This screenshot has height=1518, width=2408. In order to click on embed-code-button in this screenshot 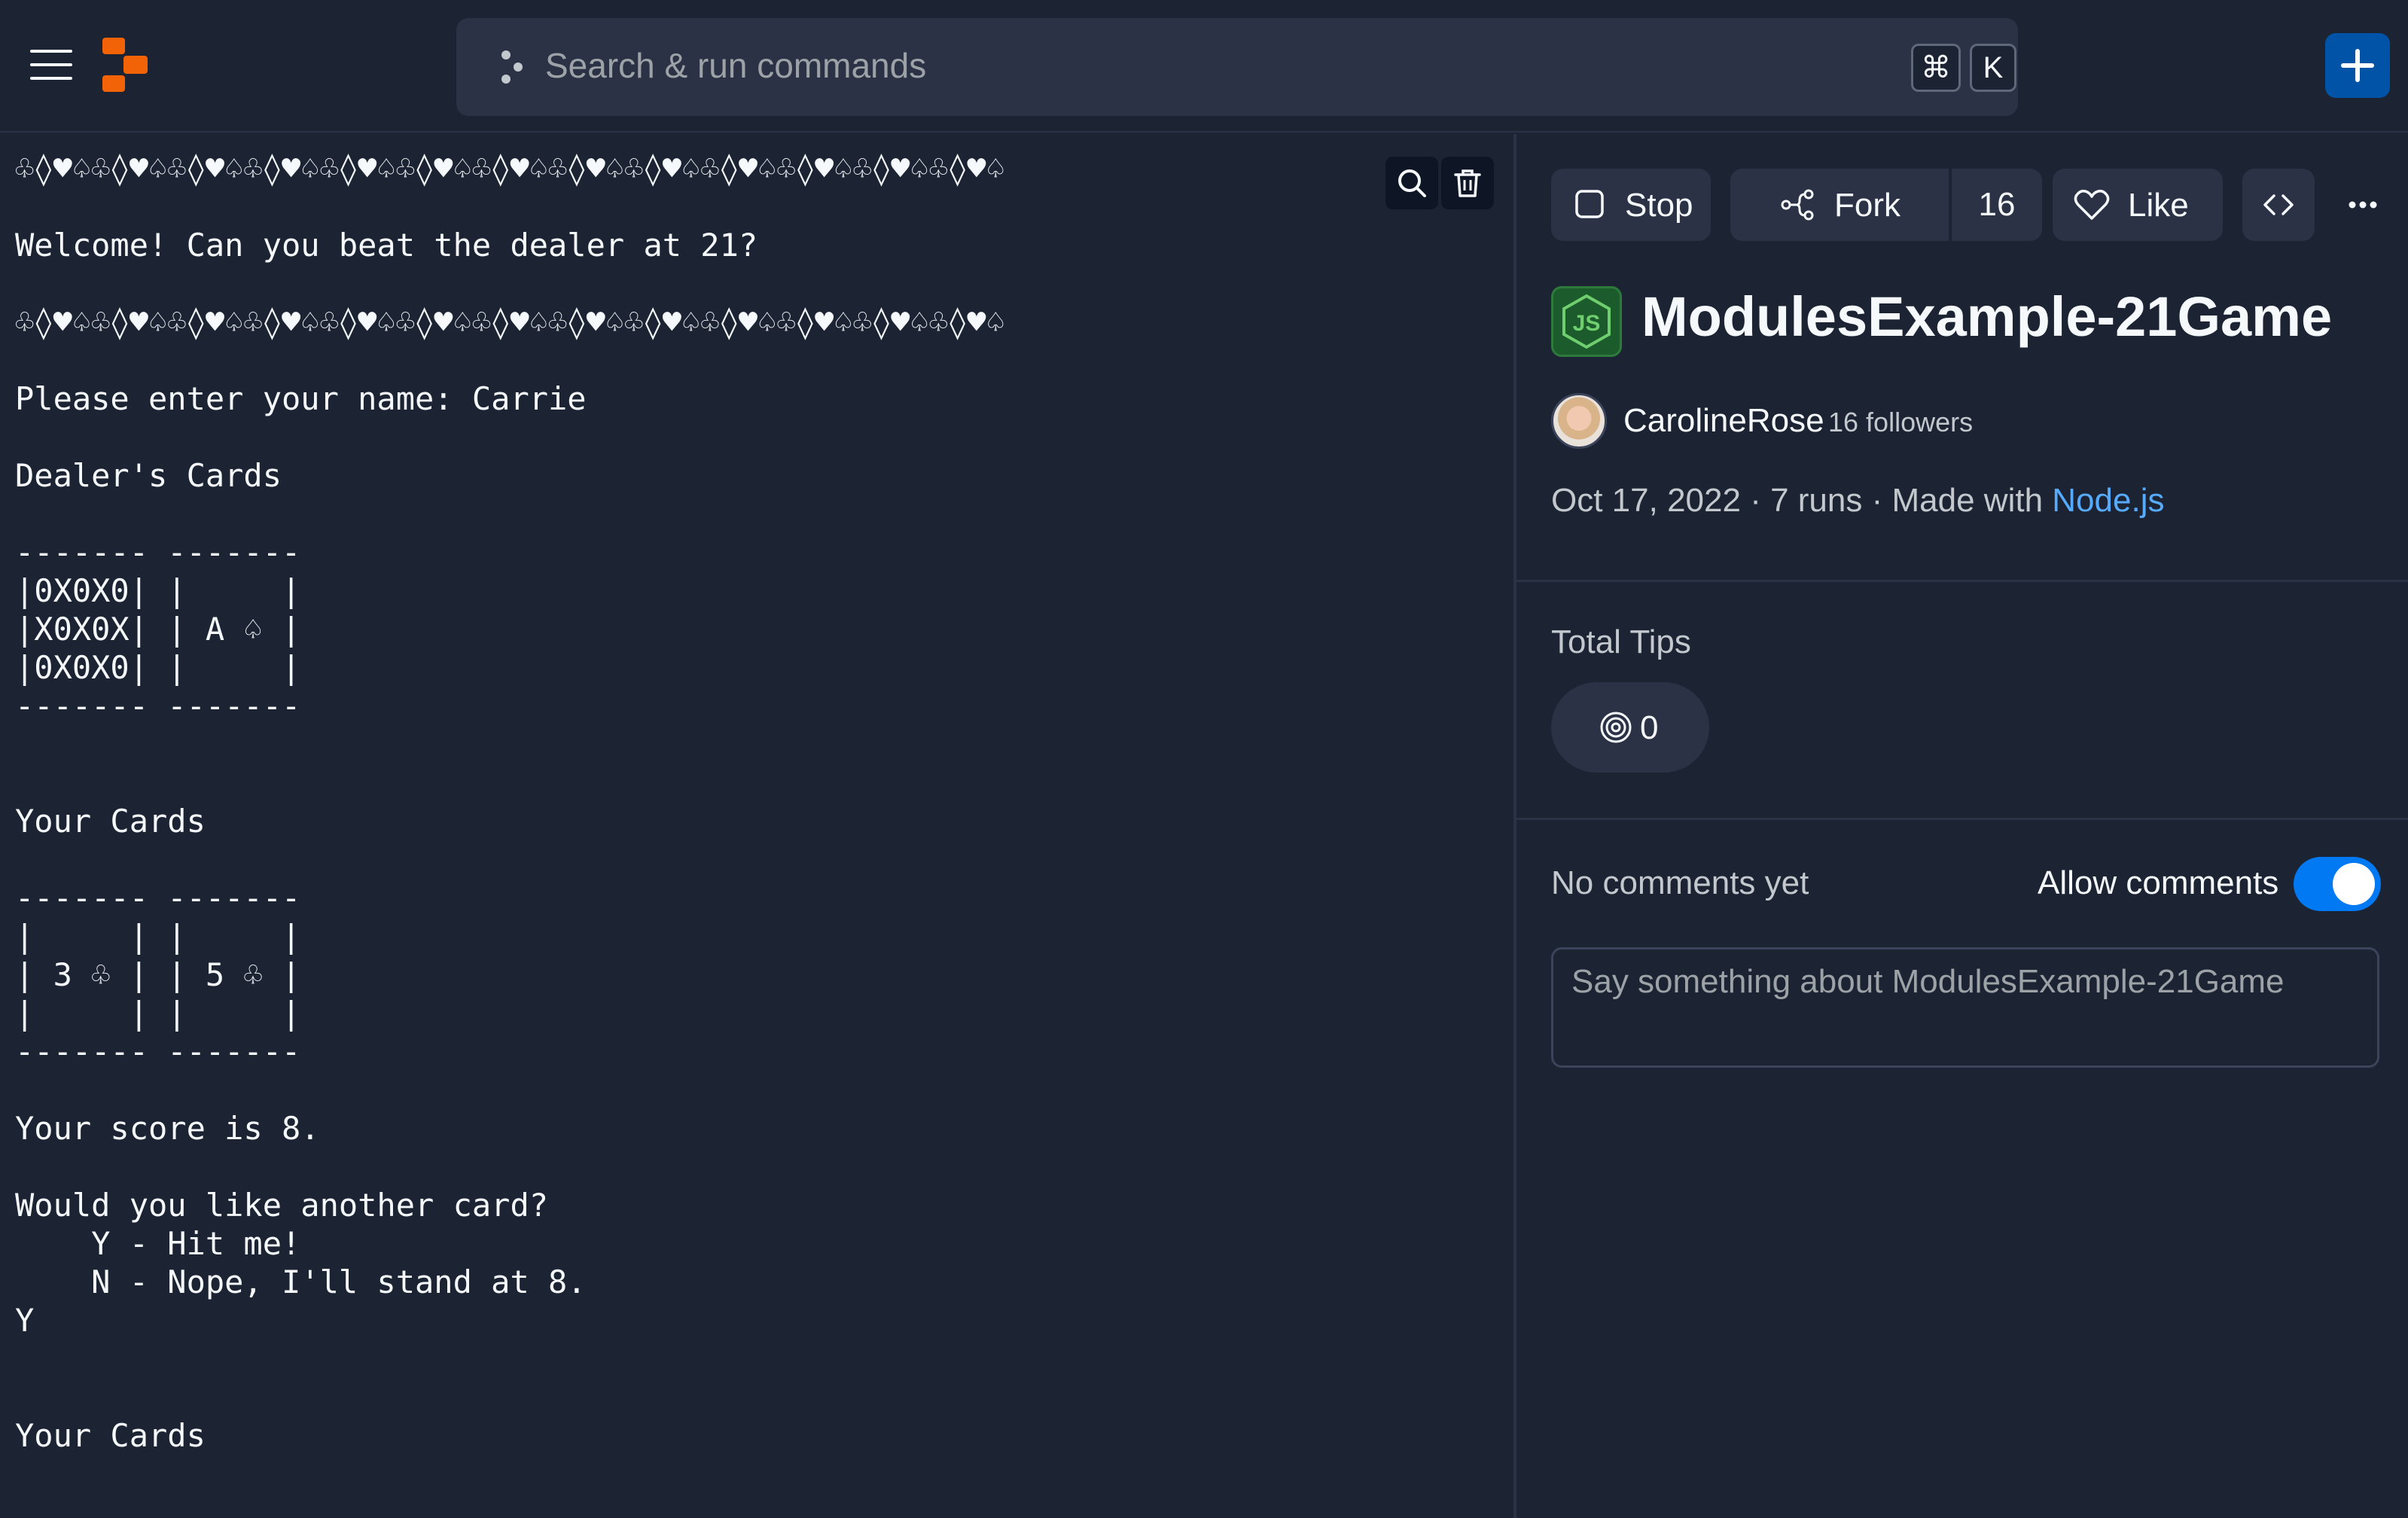, I will do `click(2278, 205)`.